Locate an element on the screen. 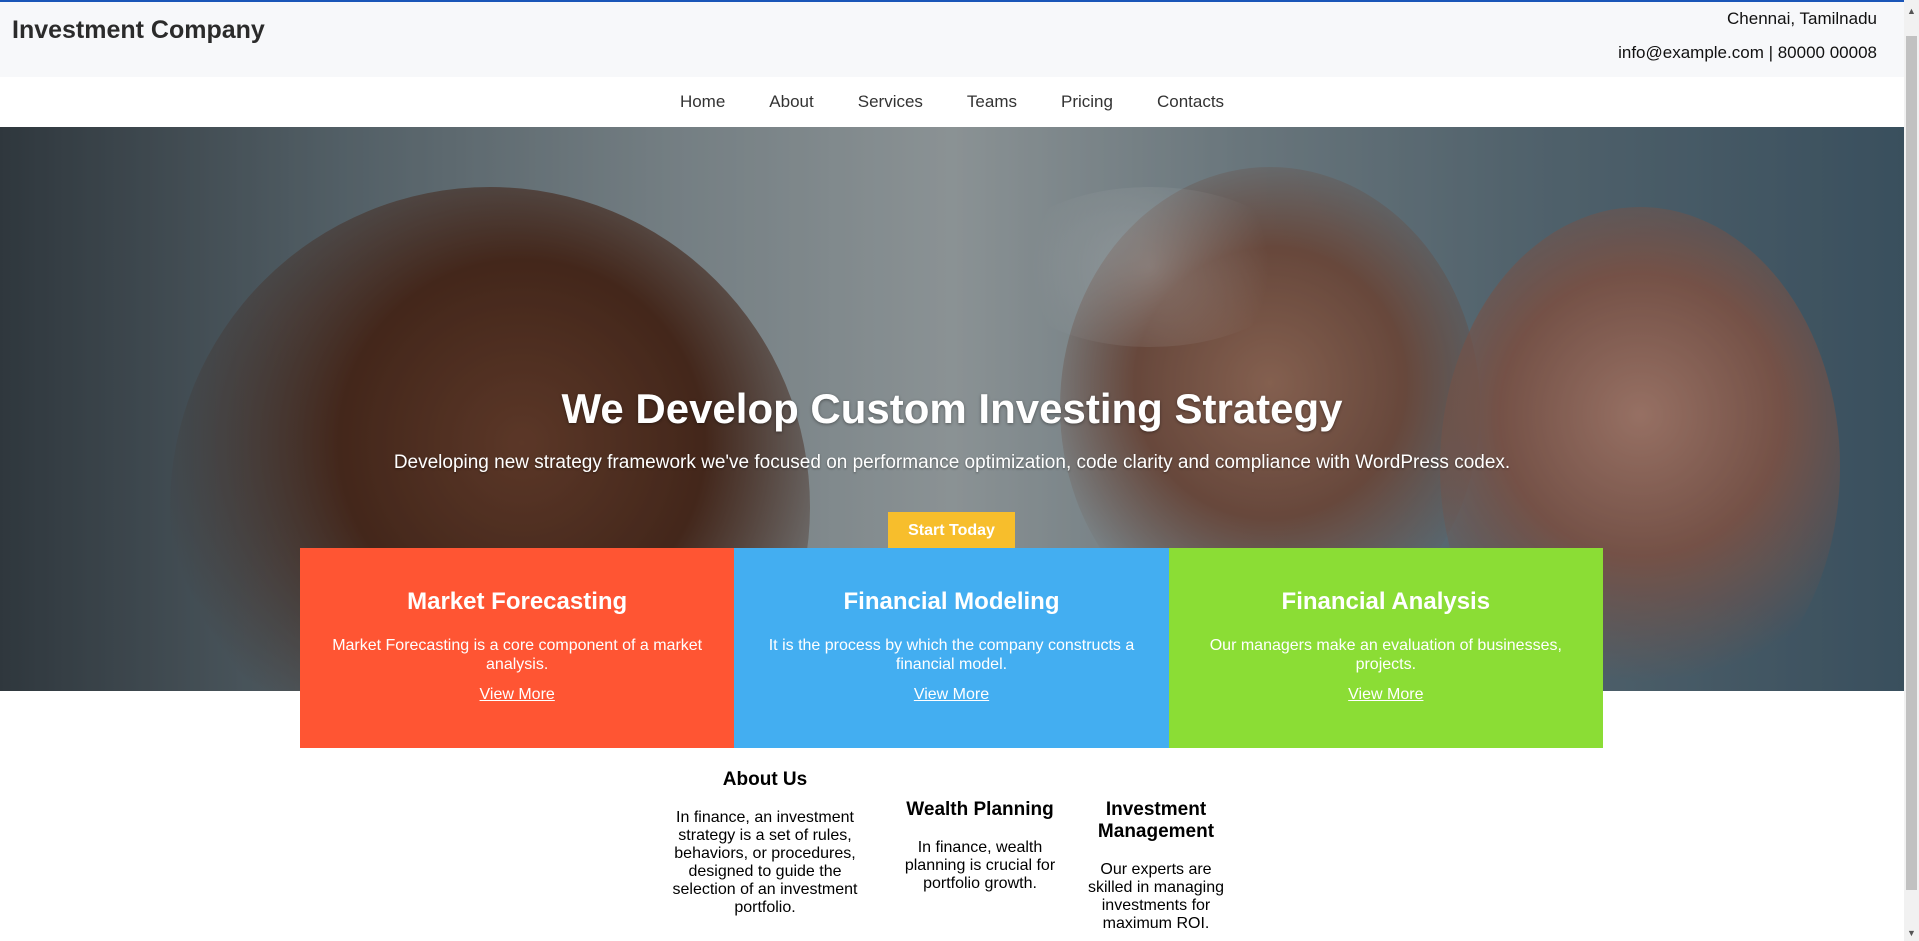  card-title: Market Forecasting is located at coordinates (517, 601).